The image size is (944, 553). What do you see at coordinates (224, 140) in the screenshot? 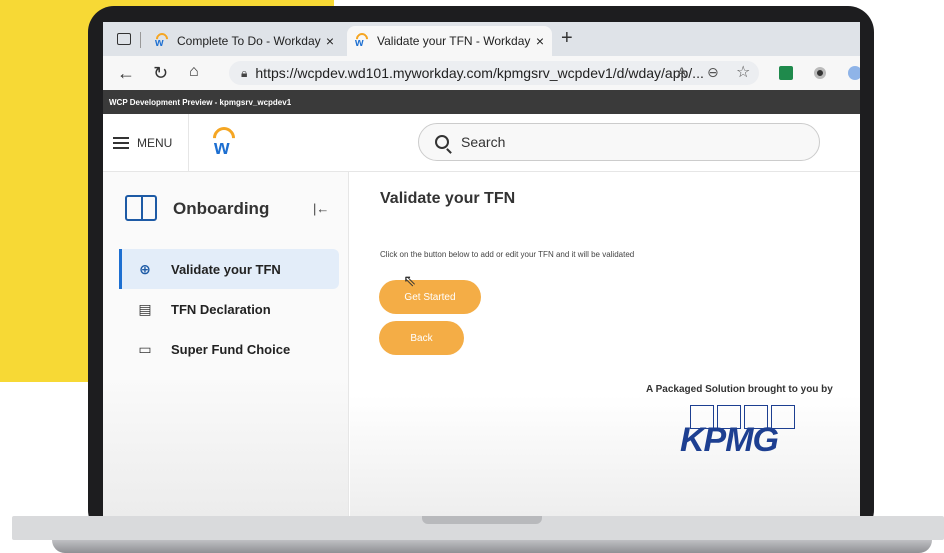
I see `workday-logo-icon: w` at bounding box center [224, 140].